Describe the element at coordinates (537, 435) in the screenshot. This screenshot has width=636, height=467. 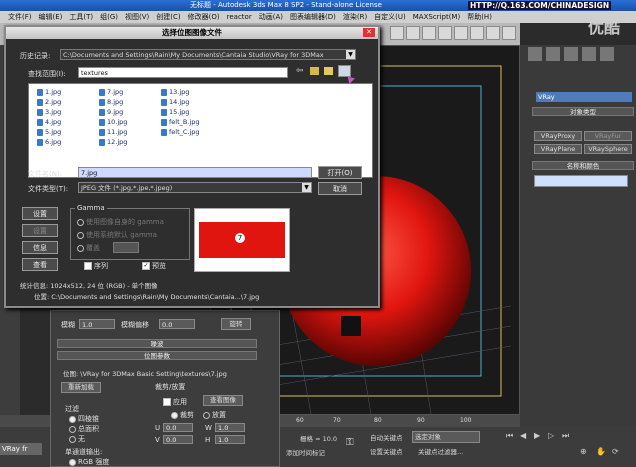
I see `play-icon: ▶` at that location.